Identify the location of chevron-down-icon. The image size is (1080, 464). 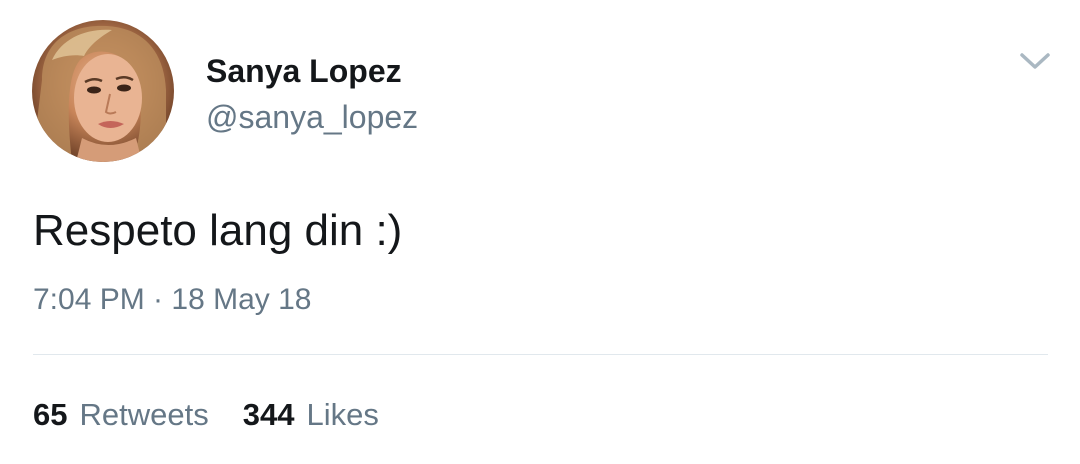
(1035, 61).